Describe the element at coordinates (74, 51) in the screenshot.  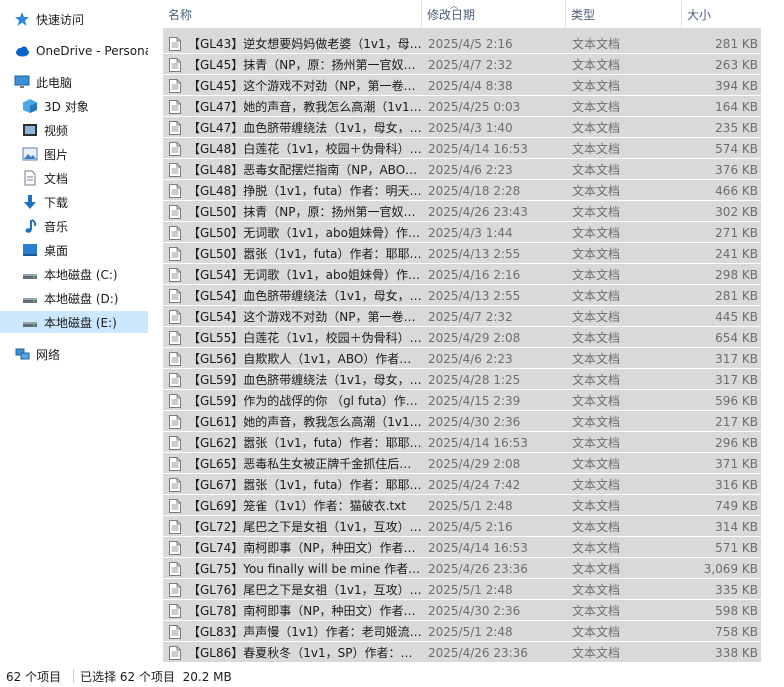
I see `nav-item: OneDrive - Persona` at that location.